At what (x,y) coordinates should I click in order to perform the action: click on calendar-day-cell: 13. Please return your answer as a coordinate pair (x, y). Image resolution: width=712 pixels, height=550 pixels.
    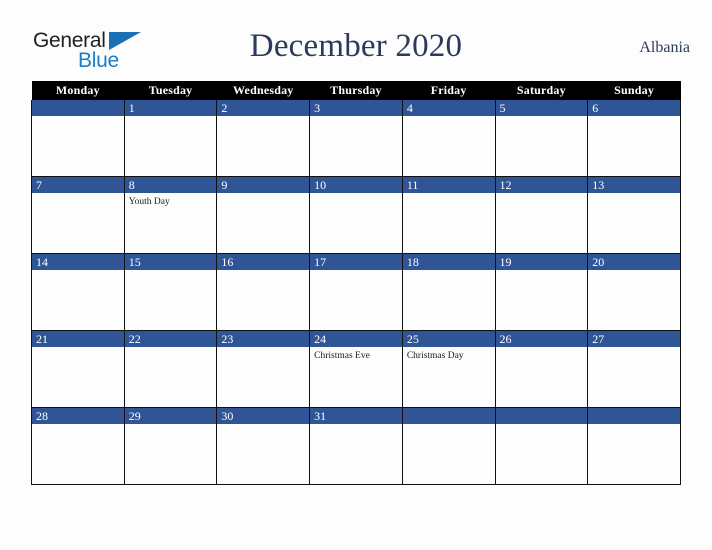
    Looking at the image, I should click on (634, 215).